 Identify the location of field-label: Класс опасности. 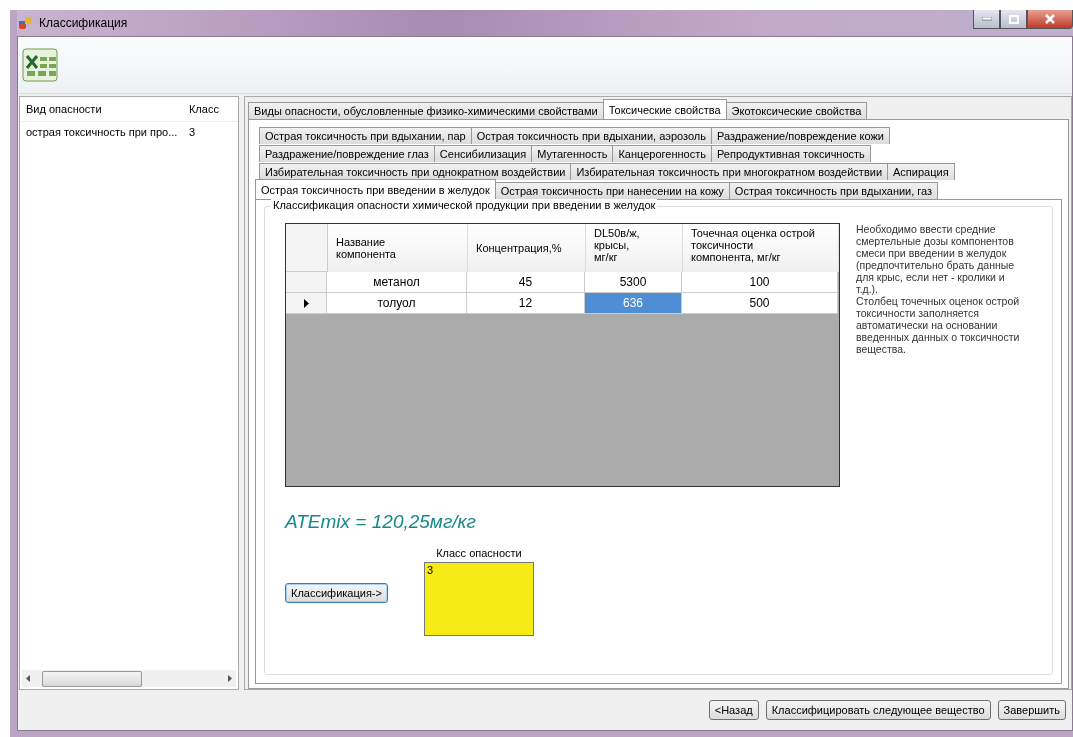
(479, 553).